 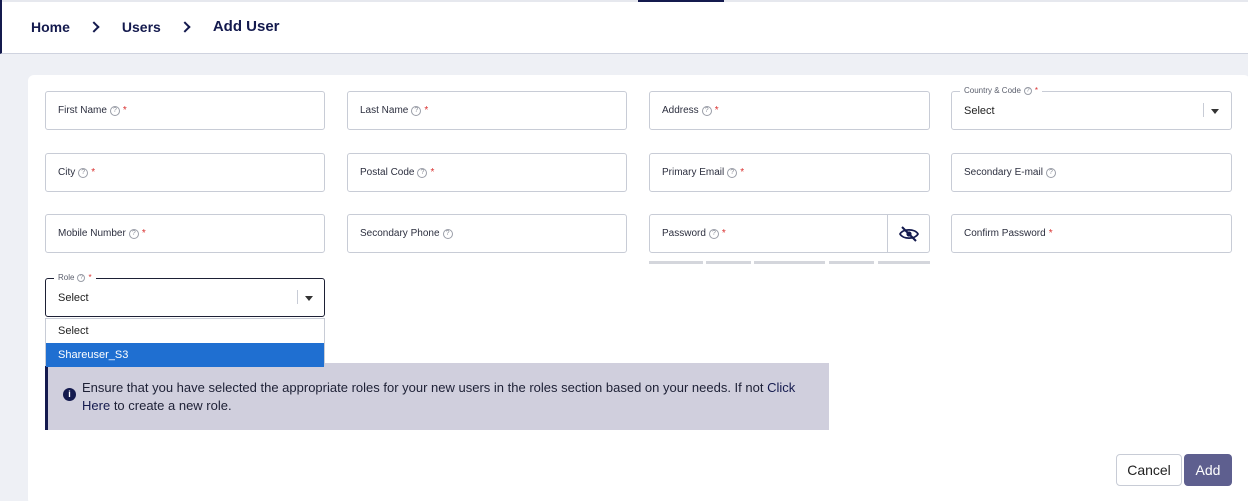 I want to click on toggle-password-visibility-button, so click(x=908, y=233).